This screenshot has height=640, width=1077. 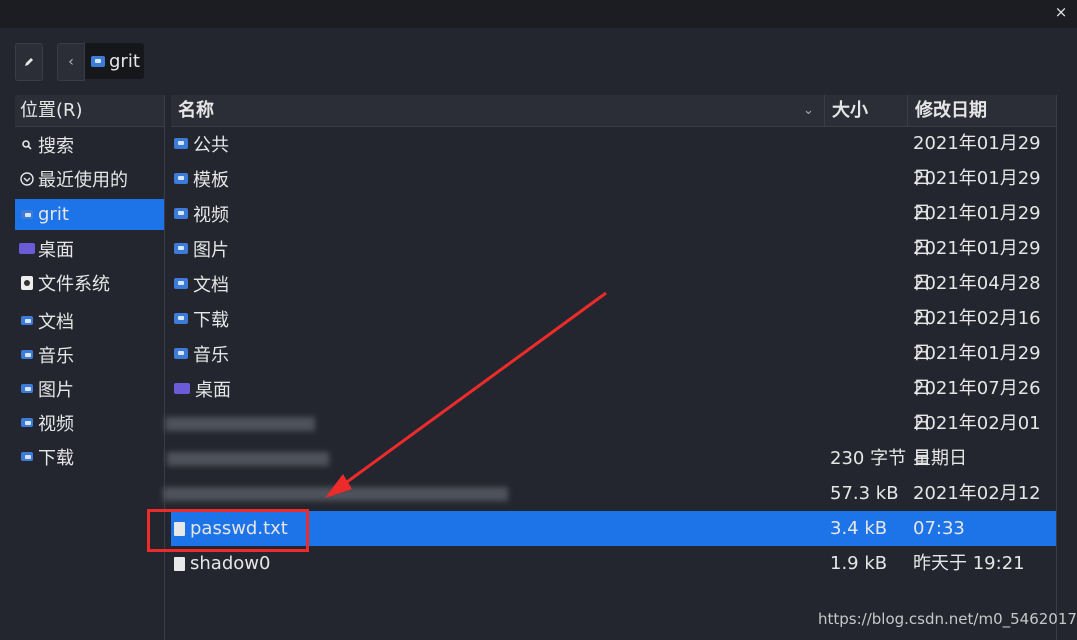 What do you see at coordinates (466, 394) in the screenshot?
I see `annotation-arrow` at bounding box center [466, 394].